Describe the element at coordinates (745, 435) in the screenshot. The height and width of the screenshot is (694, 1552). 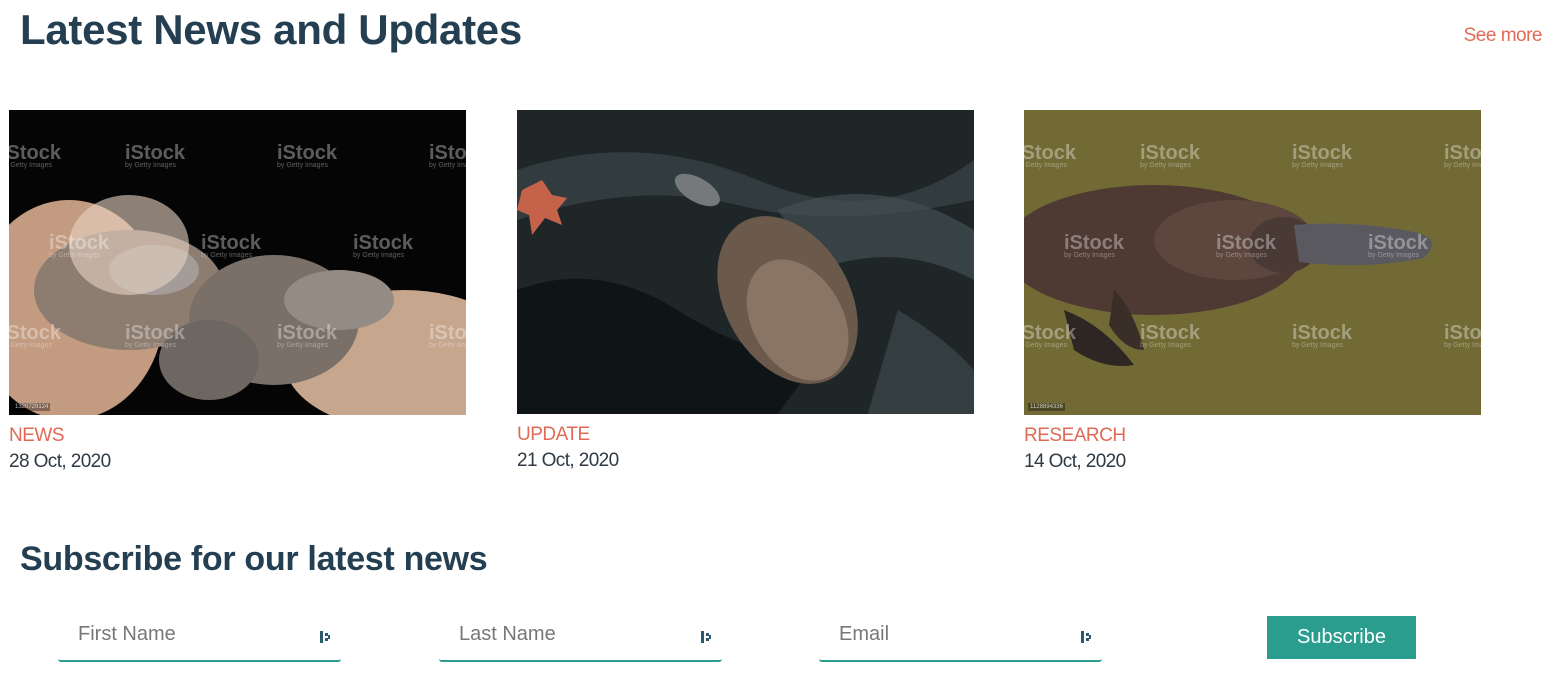
I see `news-card-category: UPDATE` at that location.